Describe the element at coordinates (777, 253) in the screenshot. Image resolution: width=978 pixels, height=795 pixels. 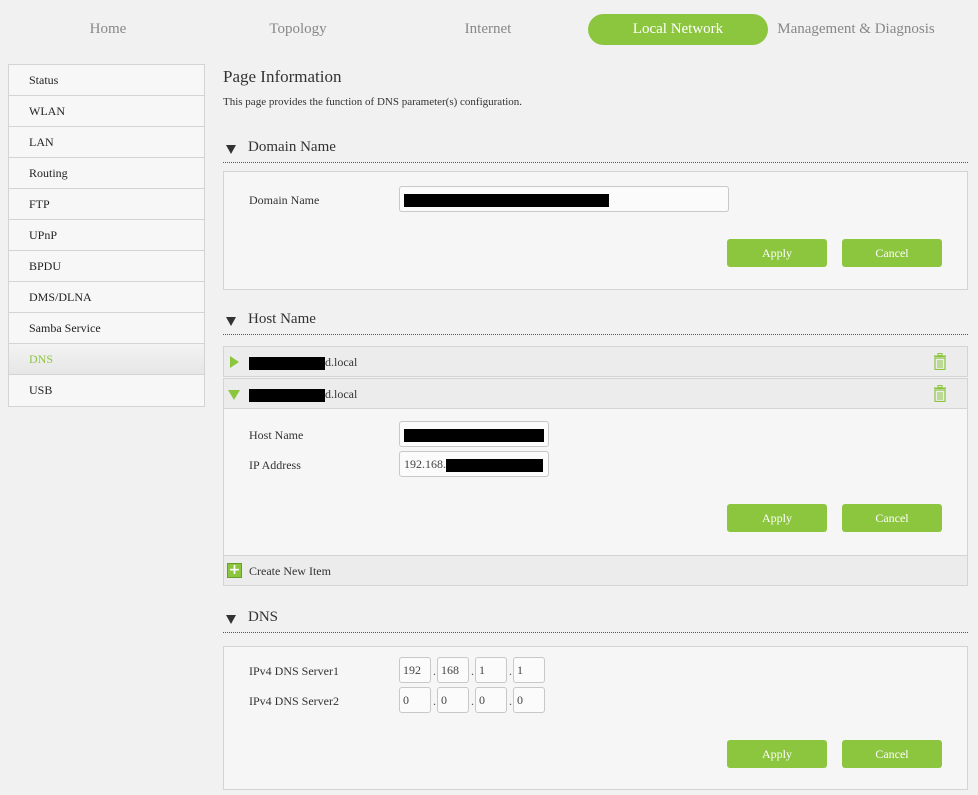
I see `domain-apply-button: Apply` at that location.